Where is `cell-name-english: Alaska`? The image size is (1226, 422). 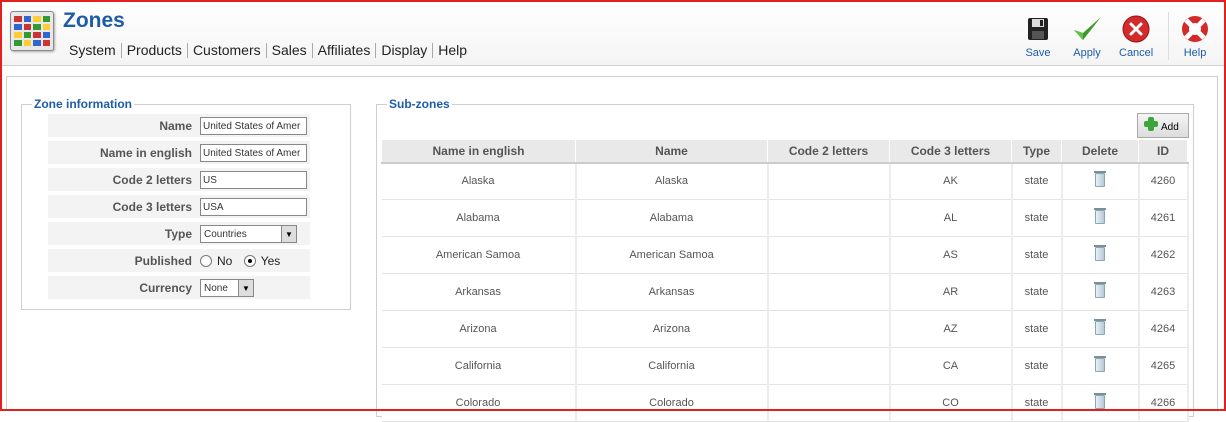
cell-name-english: Alaska is located at coordinates (479, 181).